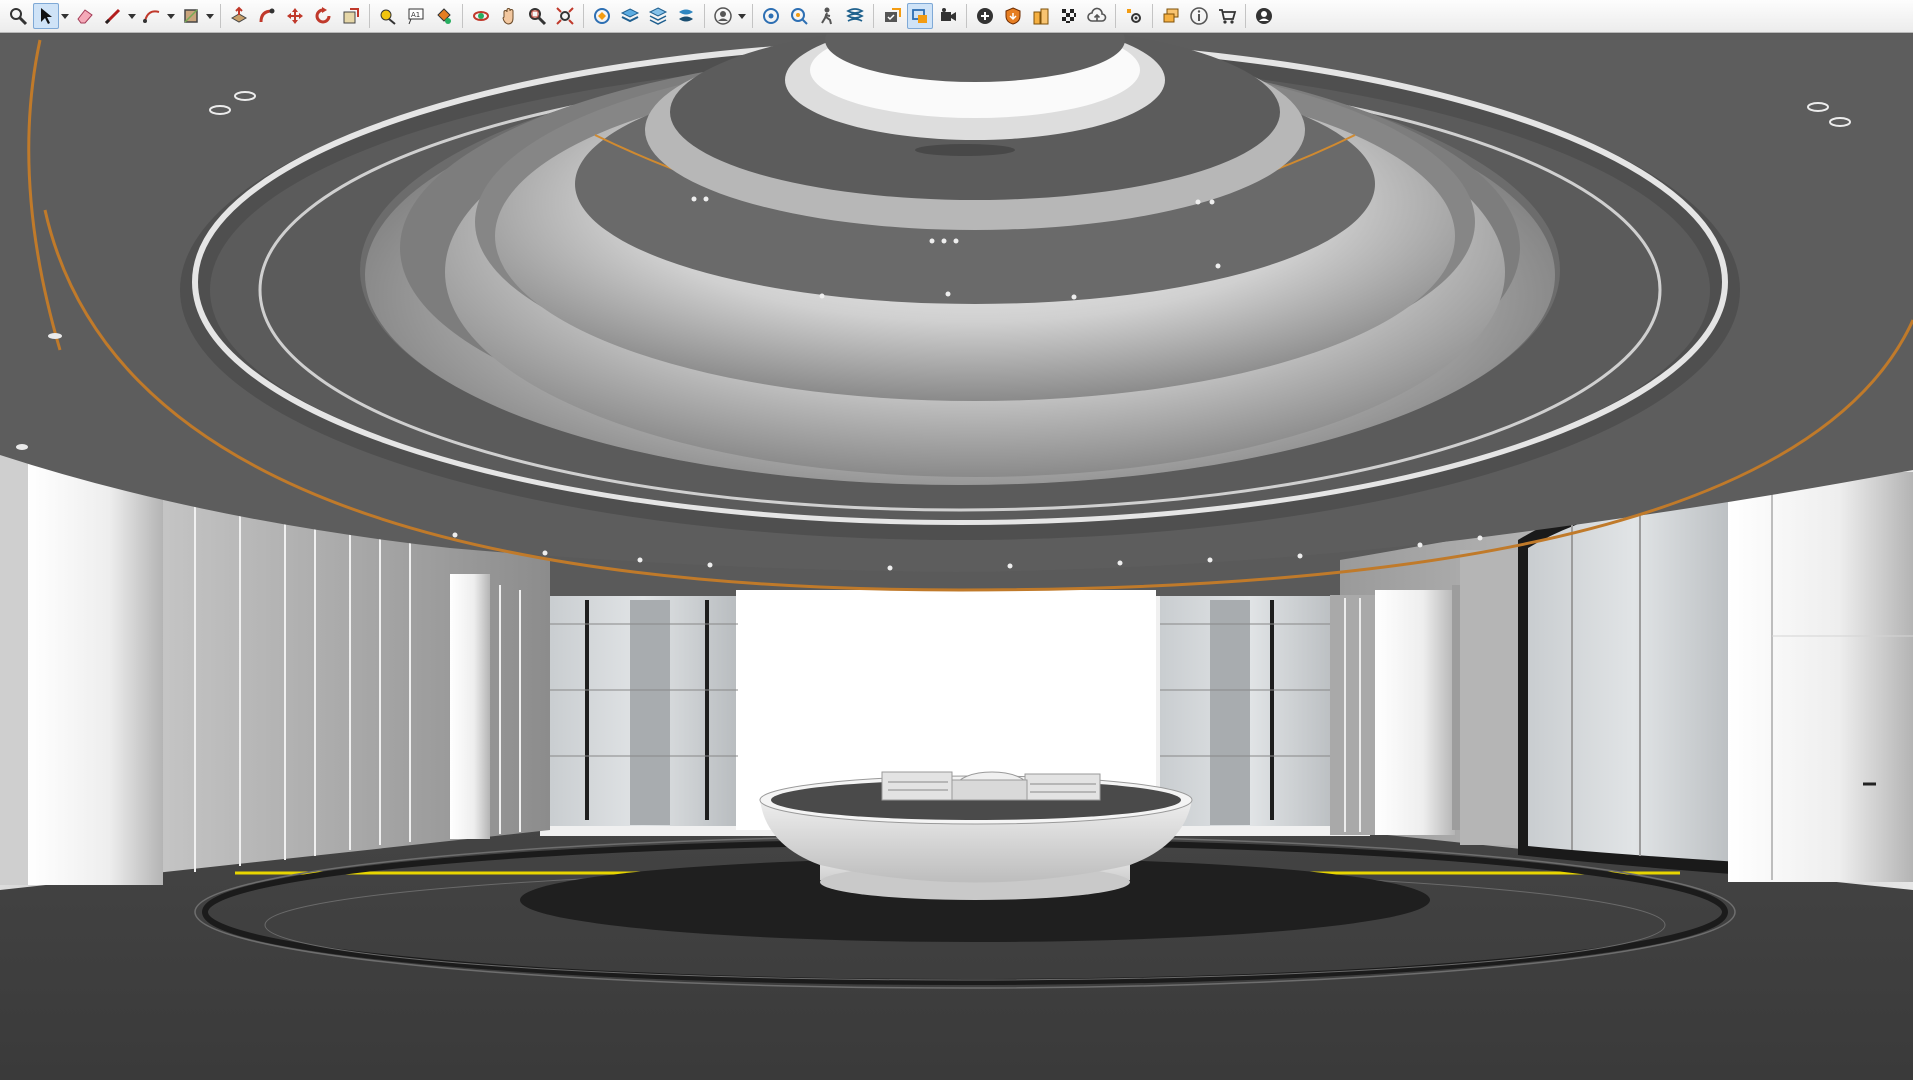  I want to click on orbit-button, so click(481, 16).